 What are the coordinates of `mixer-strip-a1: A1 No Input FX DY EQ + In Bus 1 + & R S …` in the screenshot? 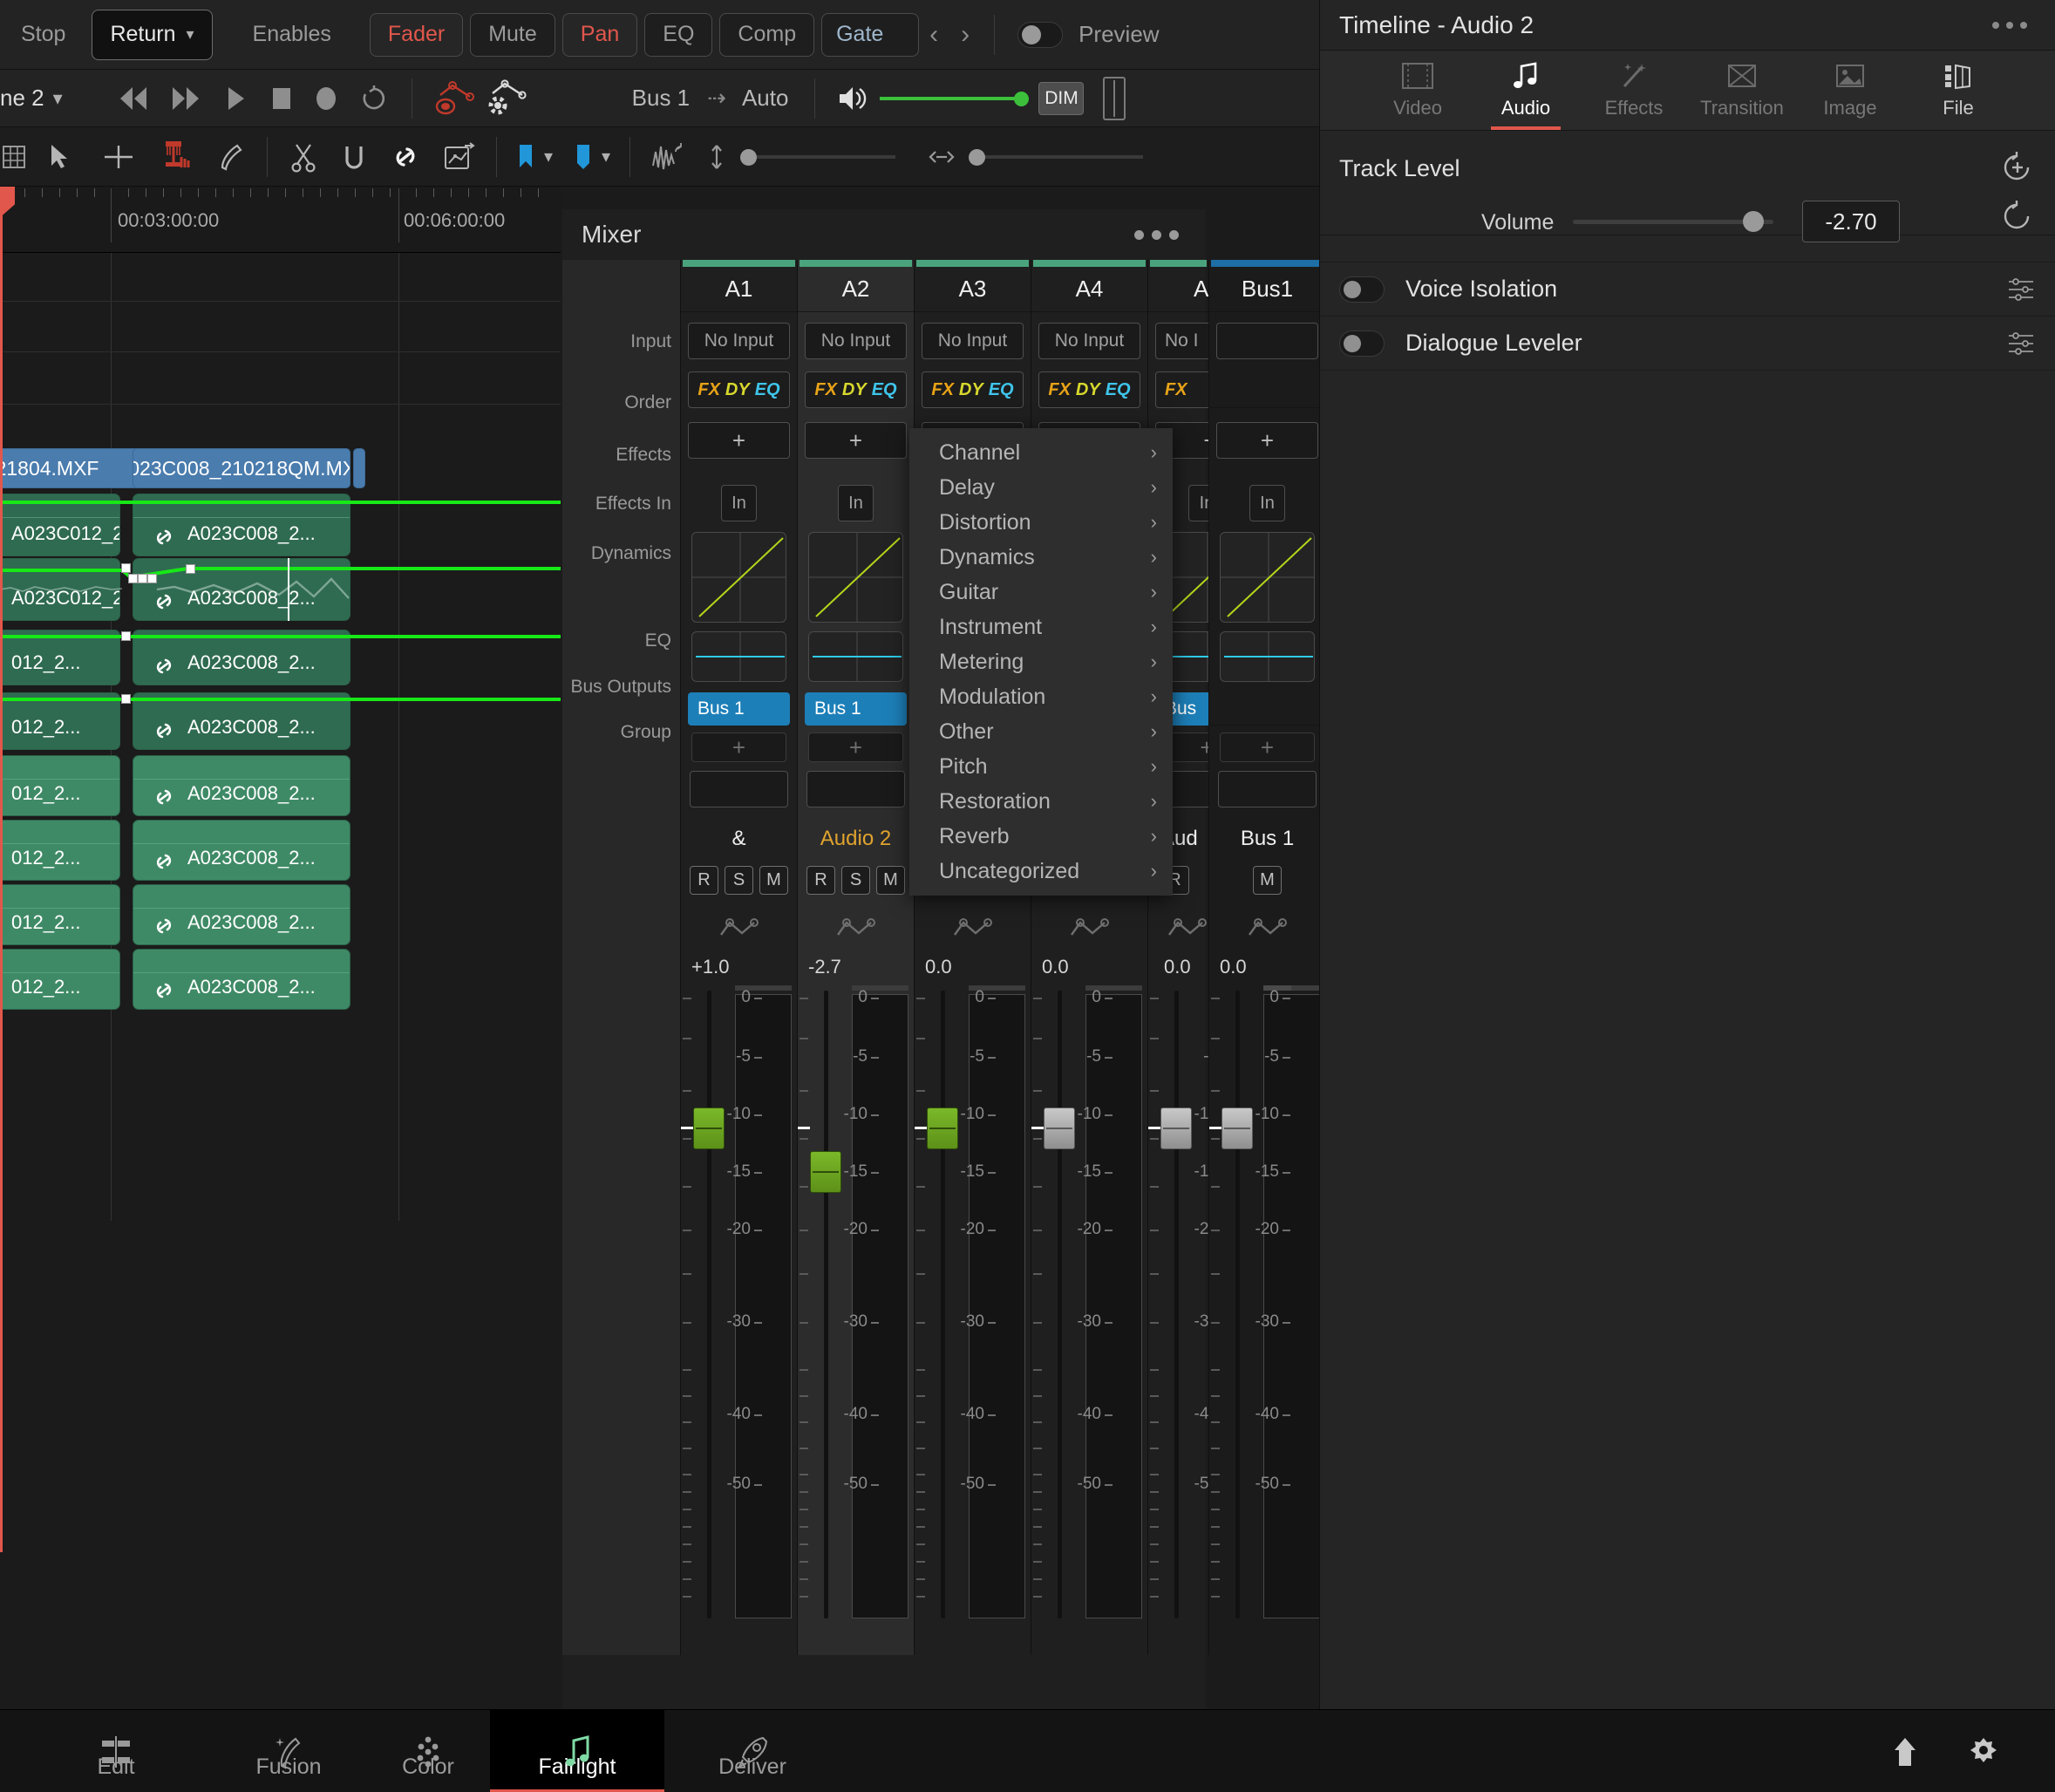 It's located at (738, 957).